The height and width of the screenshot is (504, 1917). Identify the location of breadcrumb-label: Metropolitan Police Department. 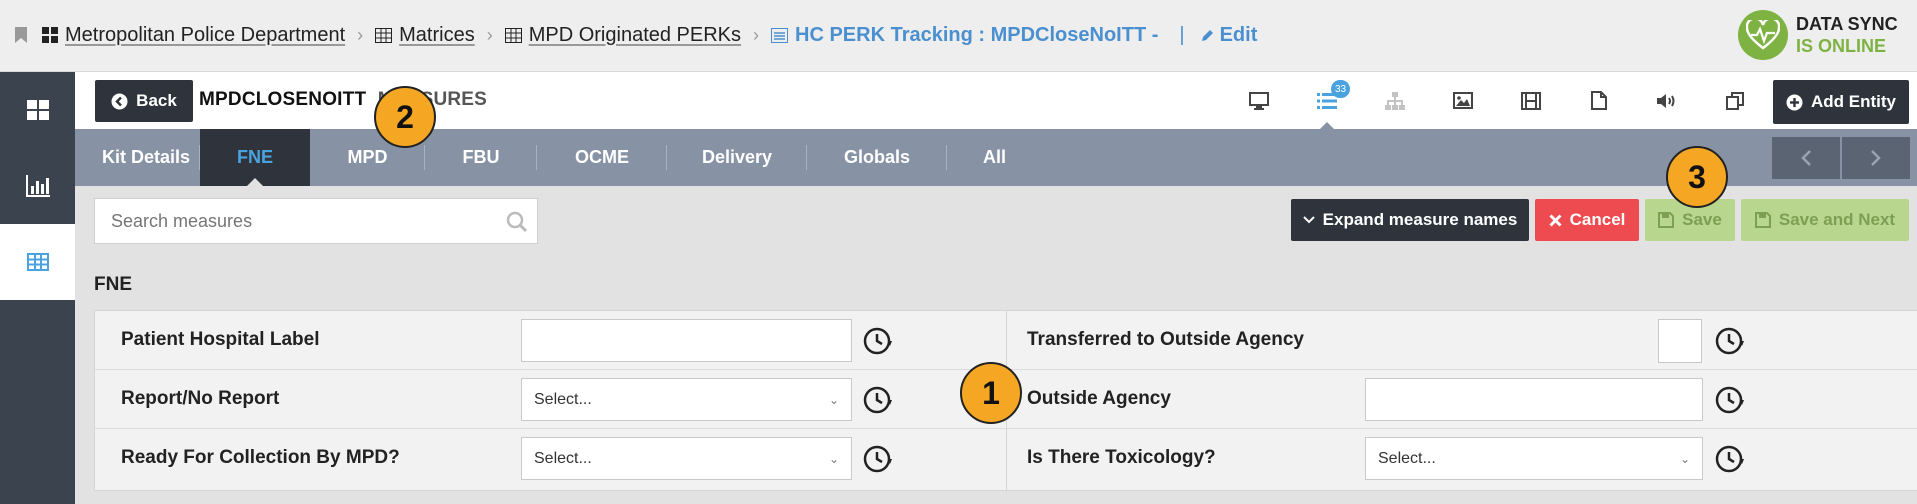
(205, 34).